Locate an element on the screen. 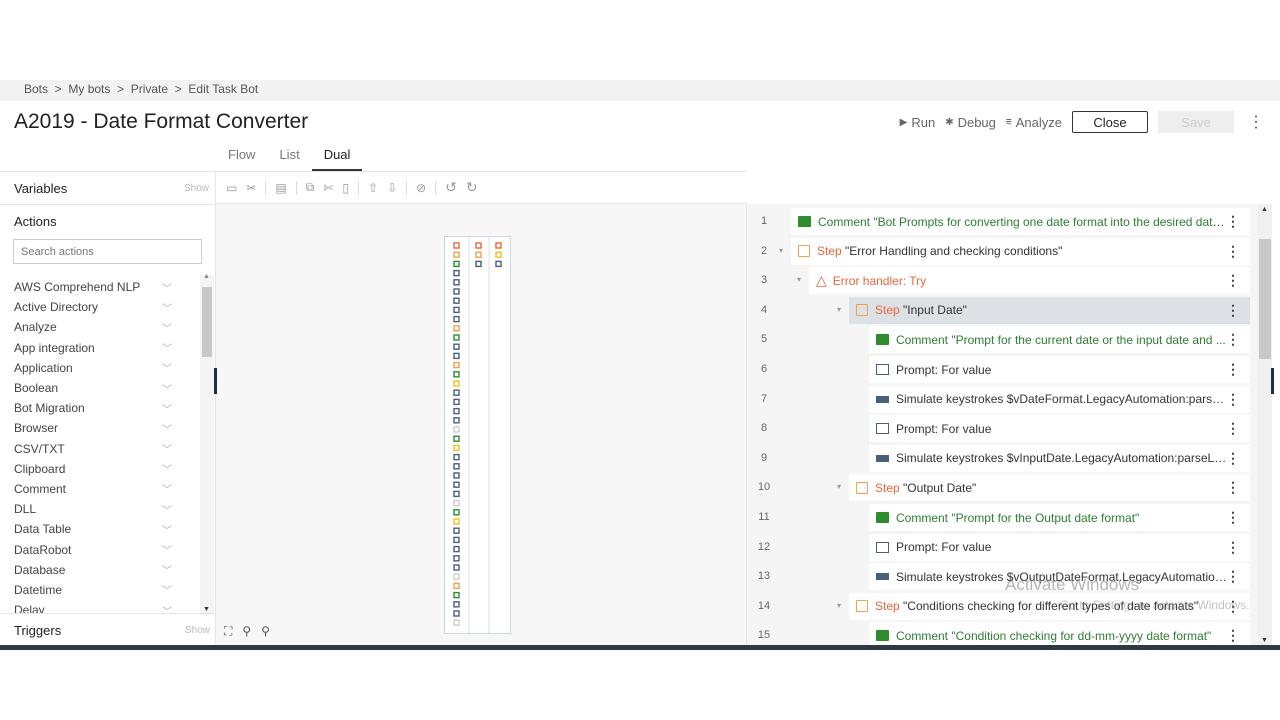 This screenshot has height=720, width=1280. zoom-out-icon: ⚲ is located at coordinates (246, 631).